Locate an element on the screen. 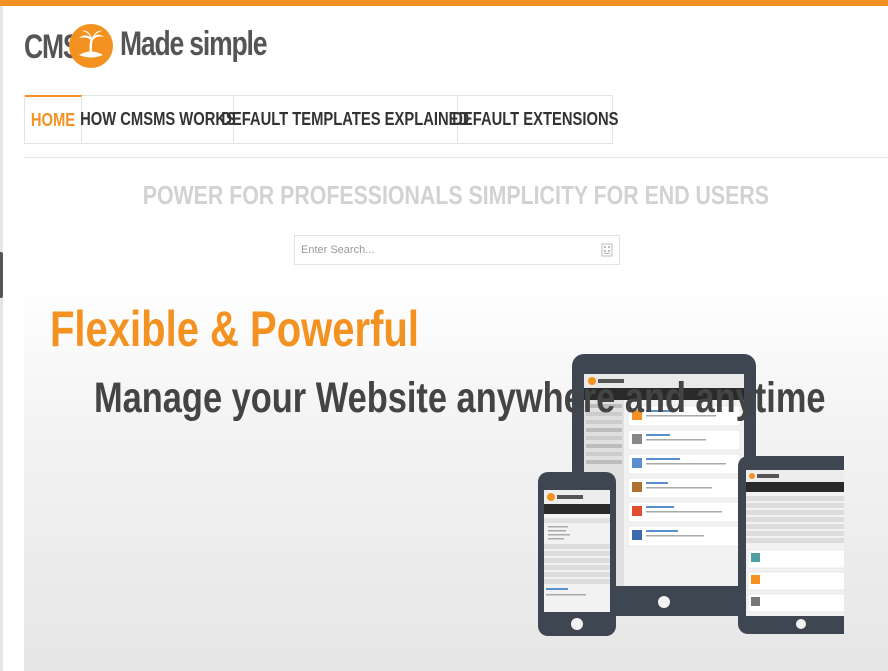 This screenshot has width=888, height=671. hero-title: Flexible & Powerful is located at coordinates (234, 329).